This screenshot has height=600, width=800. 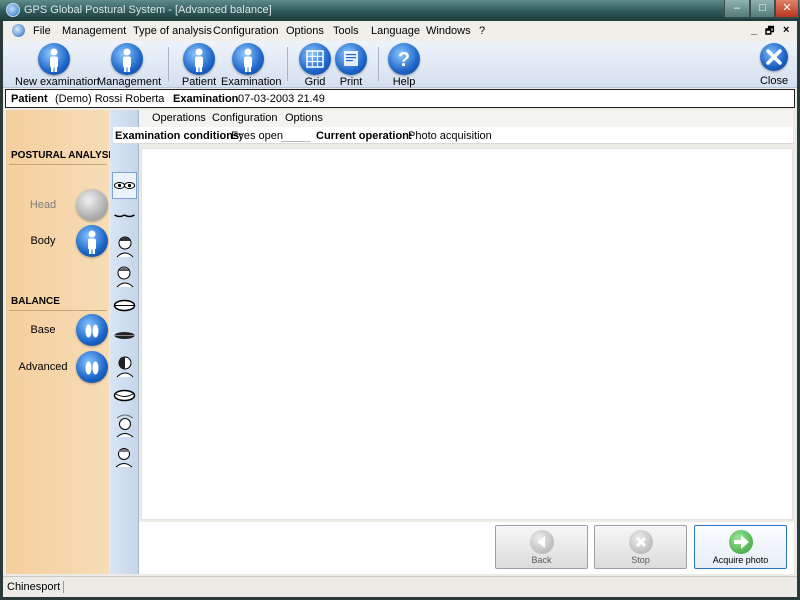 What do you see at coordinates (304, 118) in the screenshot?
I see `submenu-options: Options` at bounding box center [304, 118].